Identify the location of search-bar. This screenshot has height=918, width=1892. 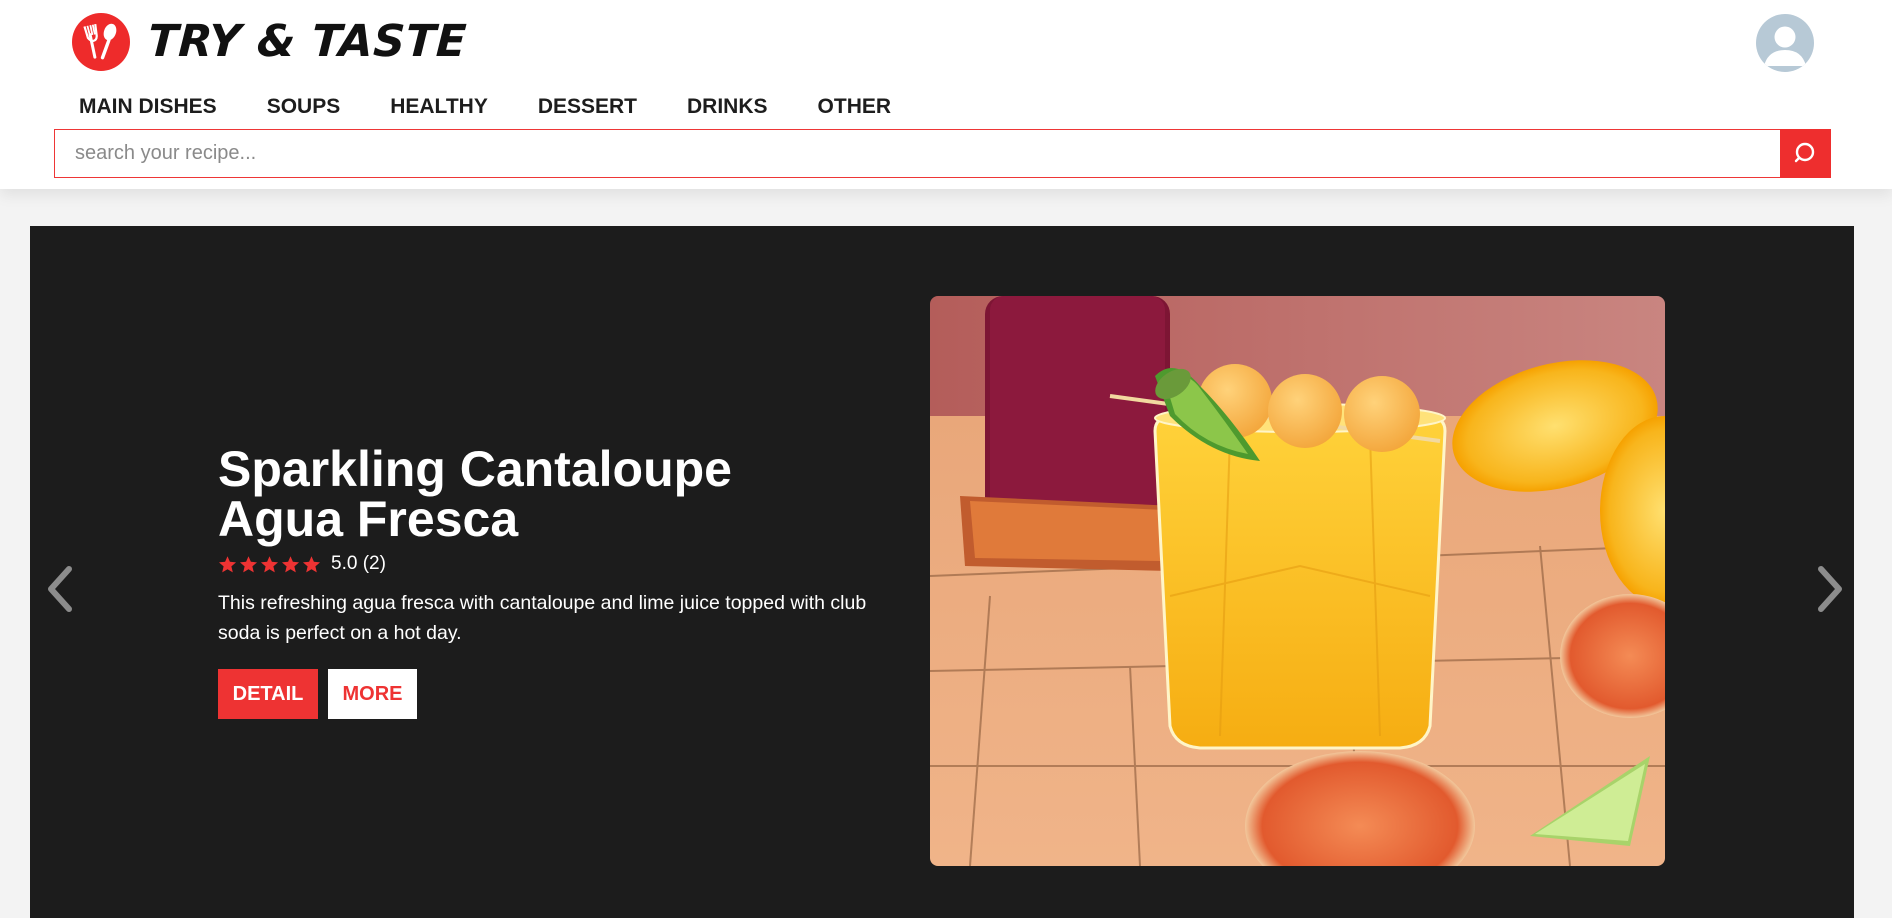
(942, 153).